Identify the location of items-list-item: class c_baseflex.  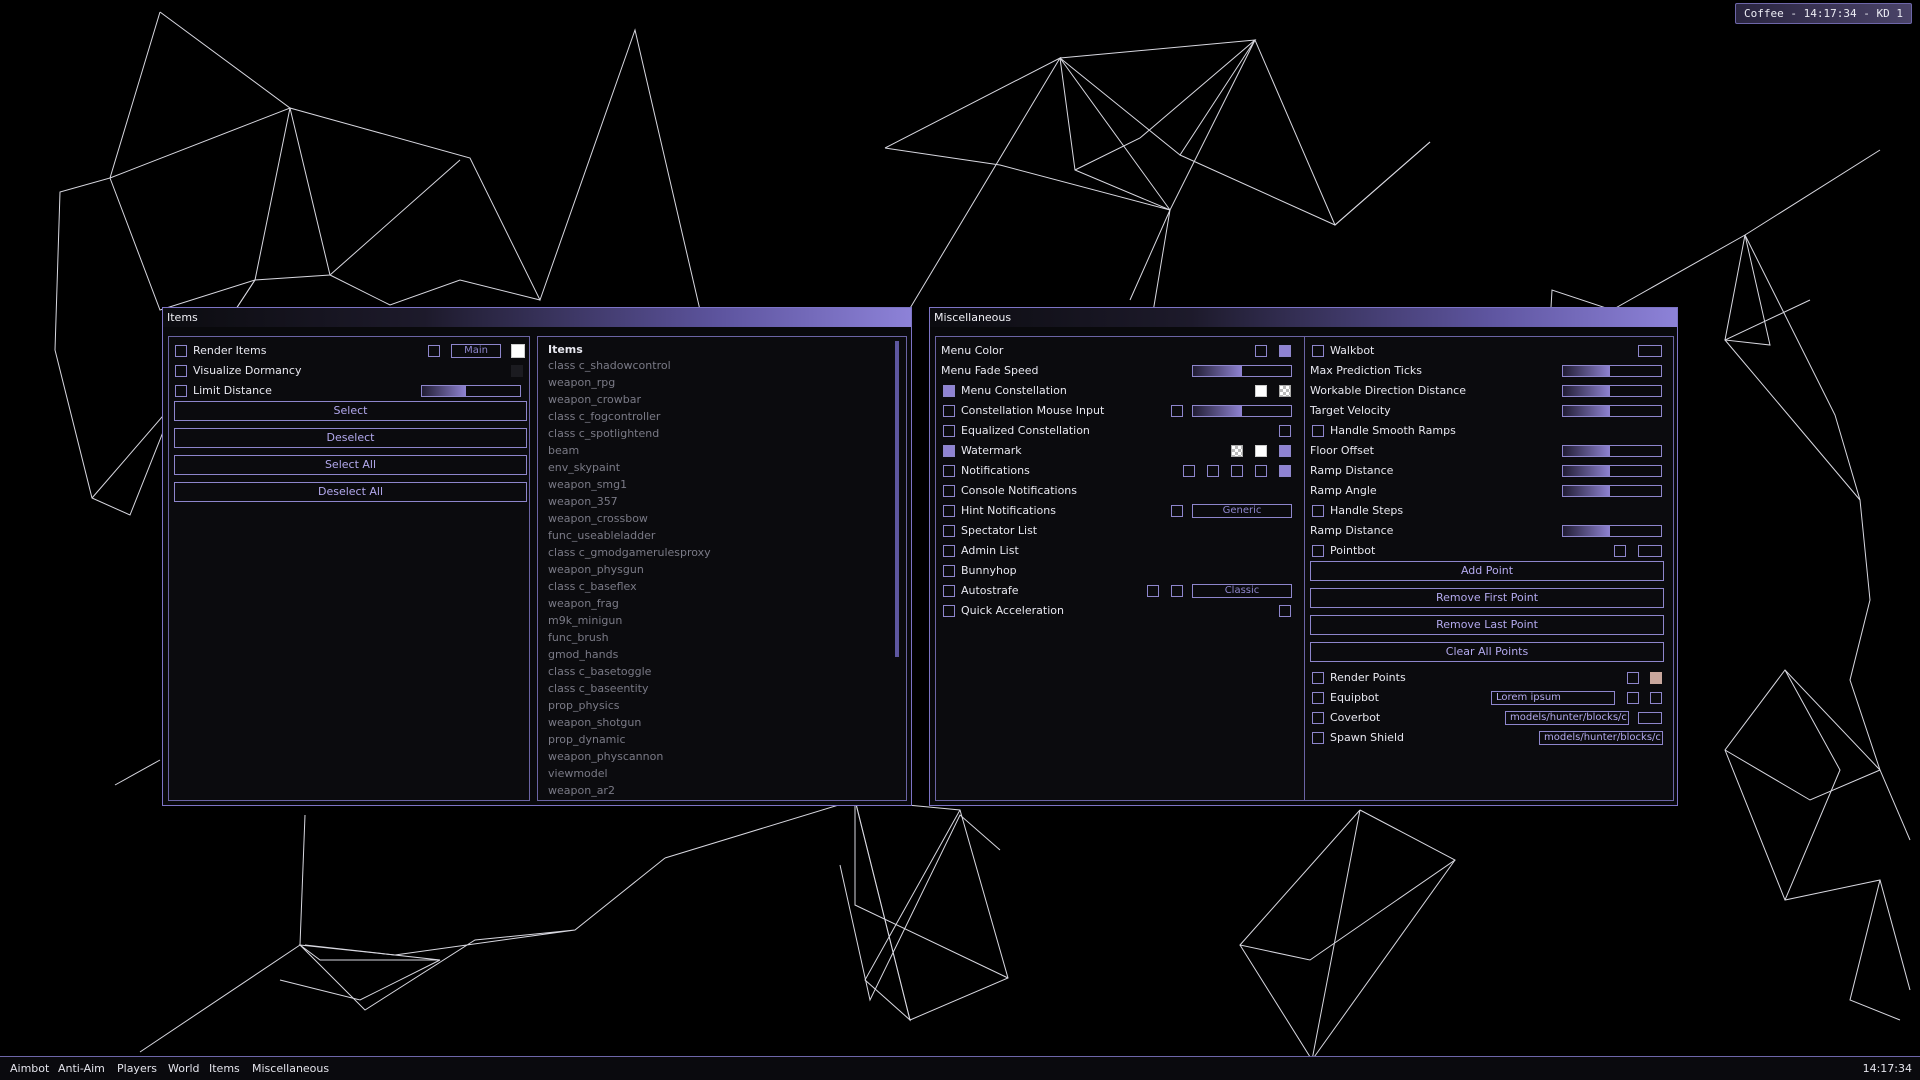
(592, 587).